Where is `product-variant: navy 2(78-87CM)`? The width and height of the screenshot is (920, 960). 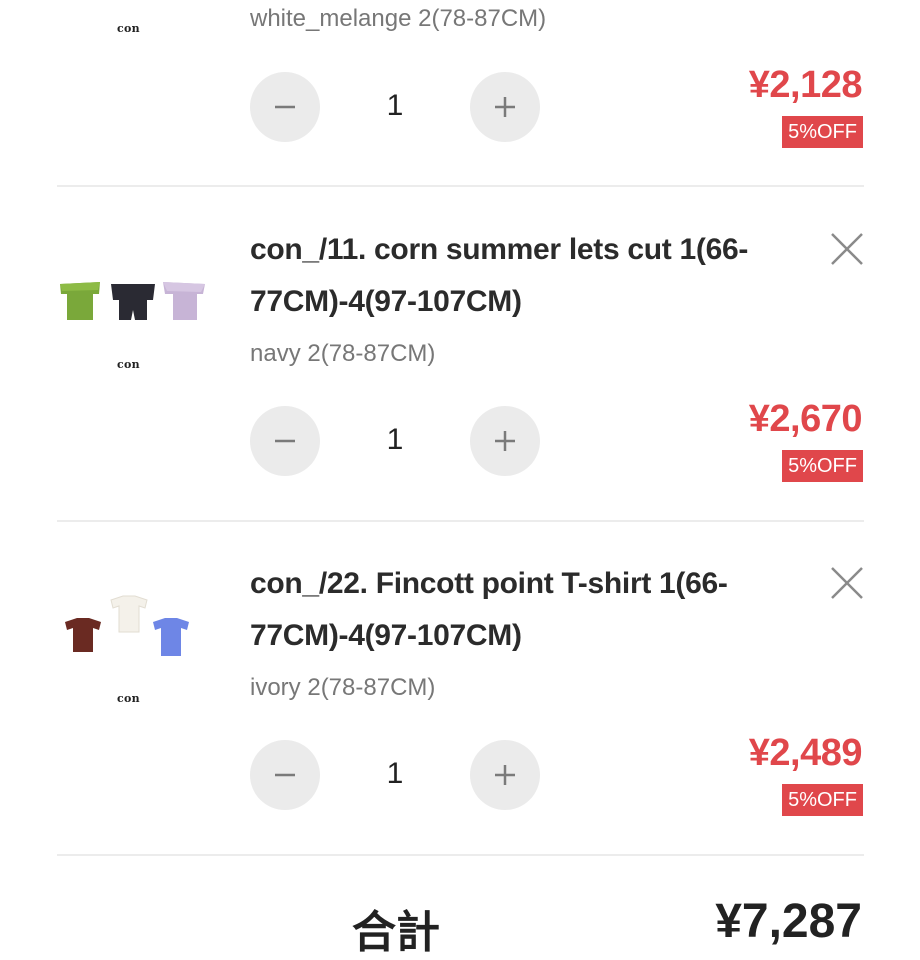 product-variant: navy 2(78-87CM) is located at coordinates (343, 353).